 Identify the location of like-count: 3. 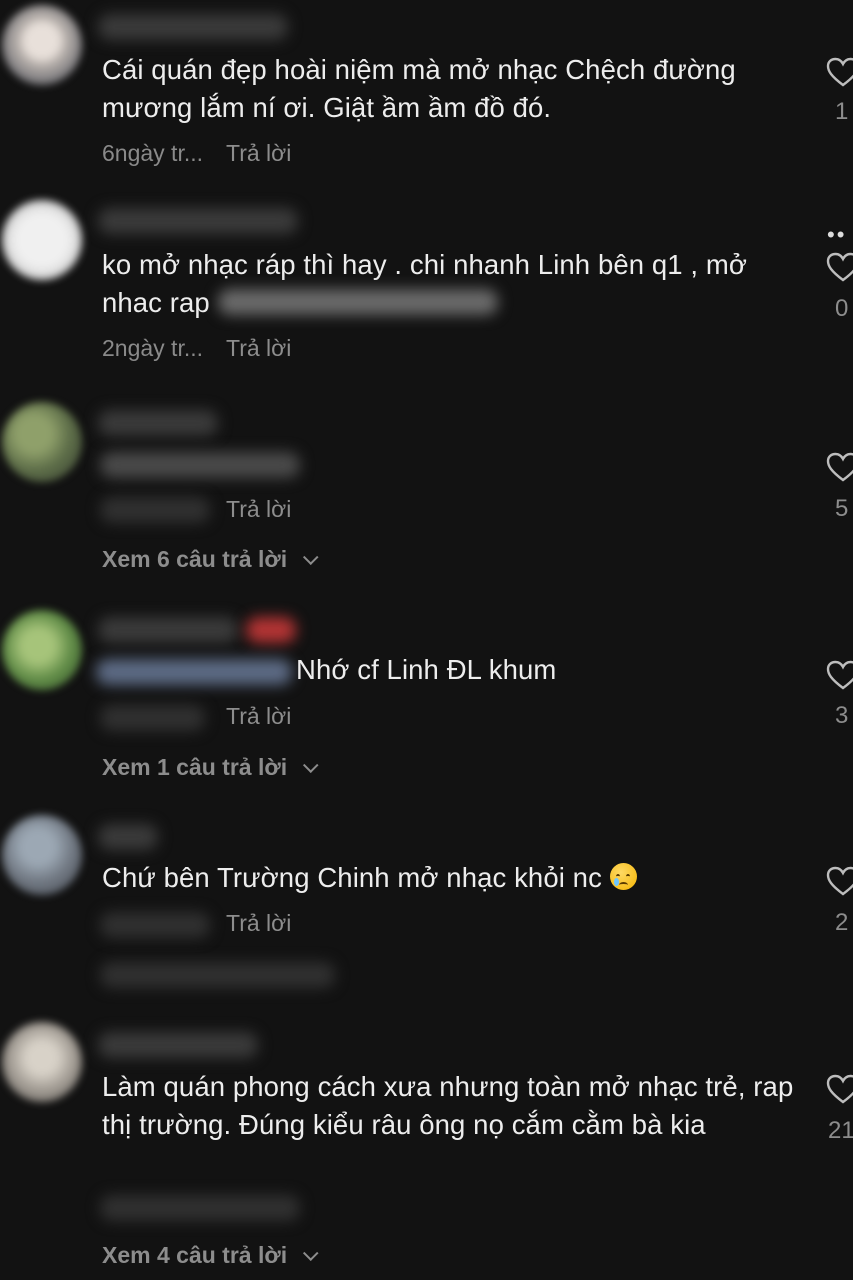
(842, 715).